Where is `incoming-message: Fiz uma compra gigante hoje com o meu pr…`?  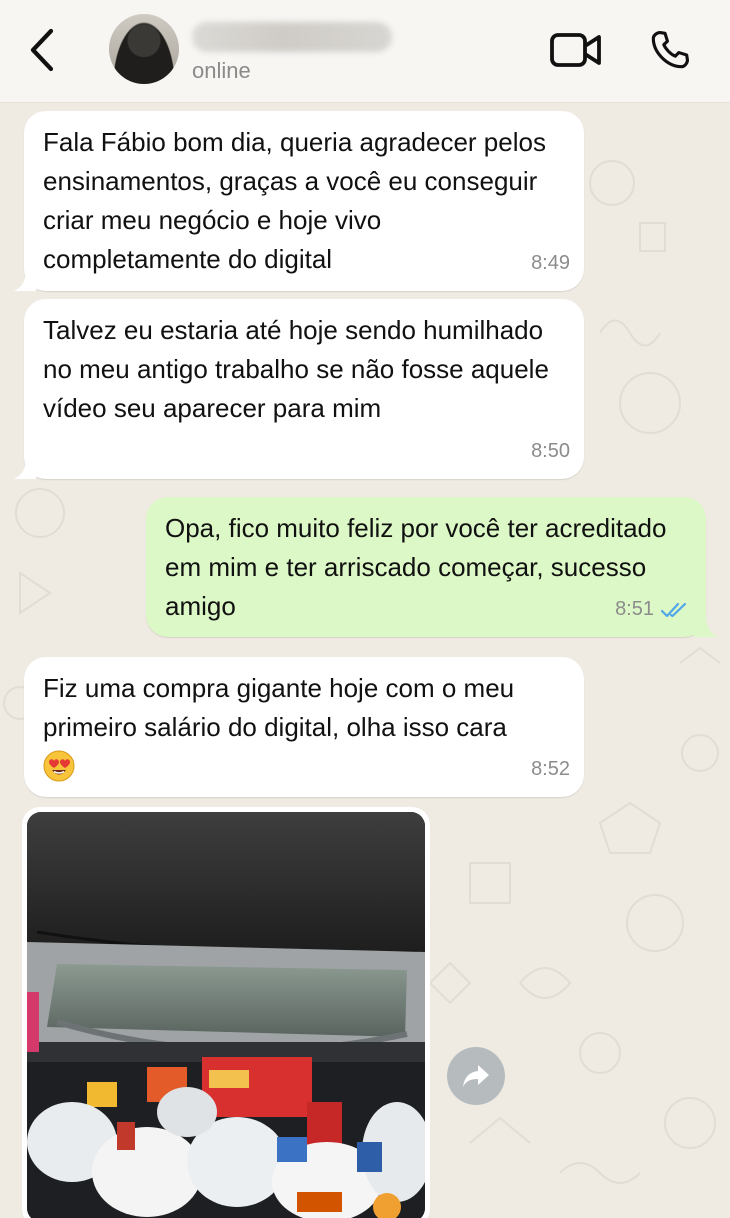
incoming-message: Fiz uma compra gigante hoje com o meu pr… is located at coordinates (304, 727).